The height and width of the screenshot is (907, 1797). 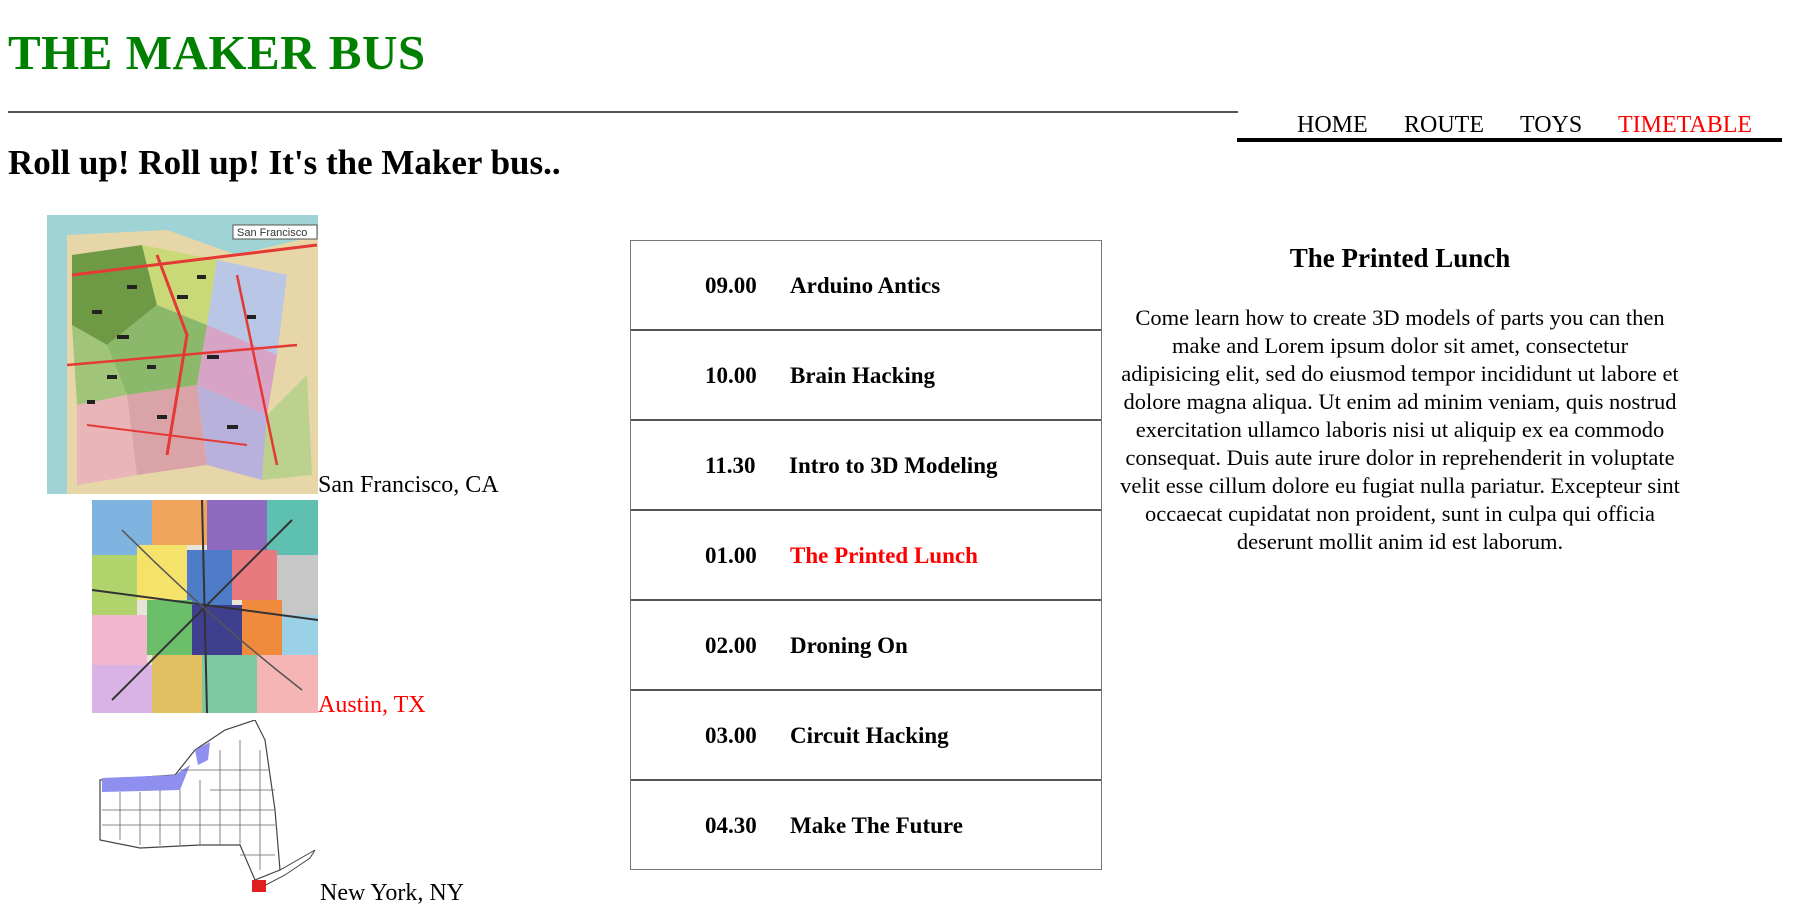 I want to click on slot-title: Droning On, so click(x=849, y=645).